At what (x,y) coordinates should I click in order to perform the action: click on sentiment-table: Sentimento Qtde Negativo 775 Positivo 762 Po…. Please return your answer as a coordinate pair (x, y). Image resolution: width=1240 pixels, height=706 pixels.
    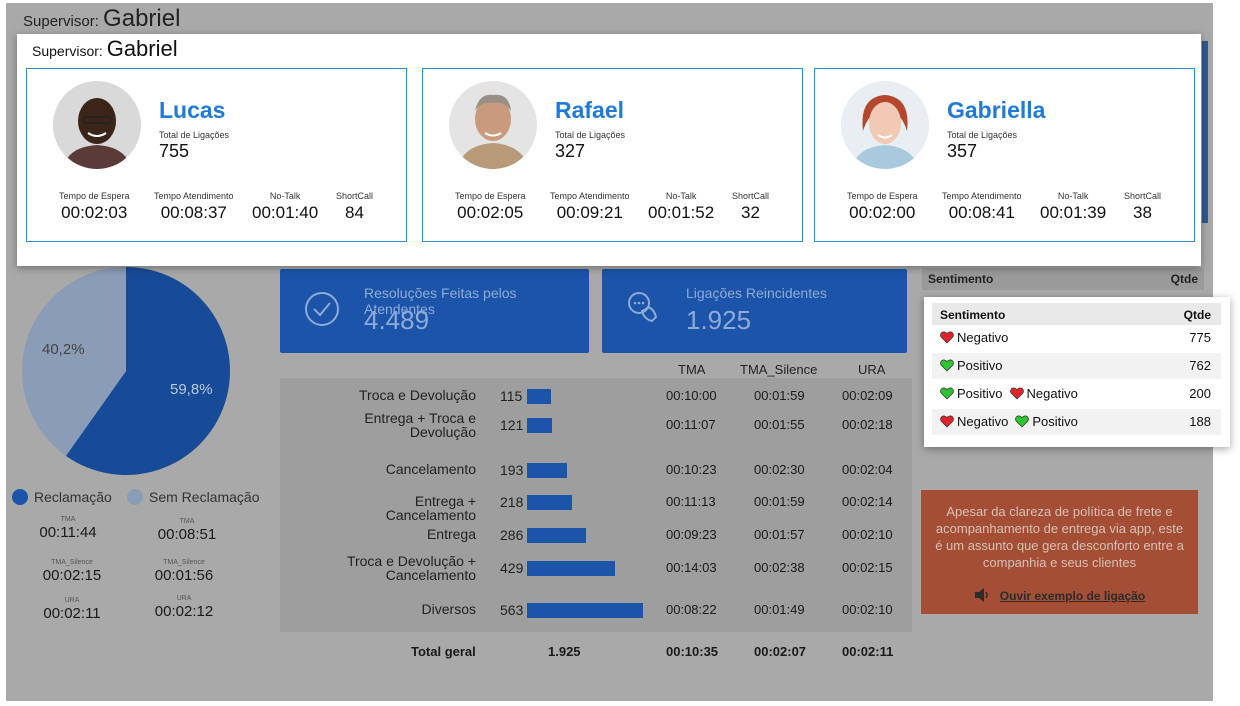
    Looking at the image, I should click on (1077, 372).